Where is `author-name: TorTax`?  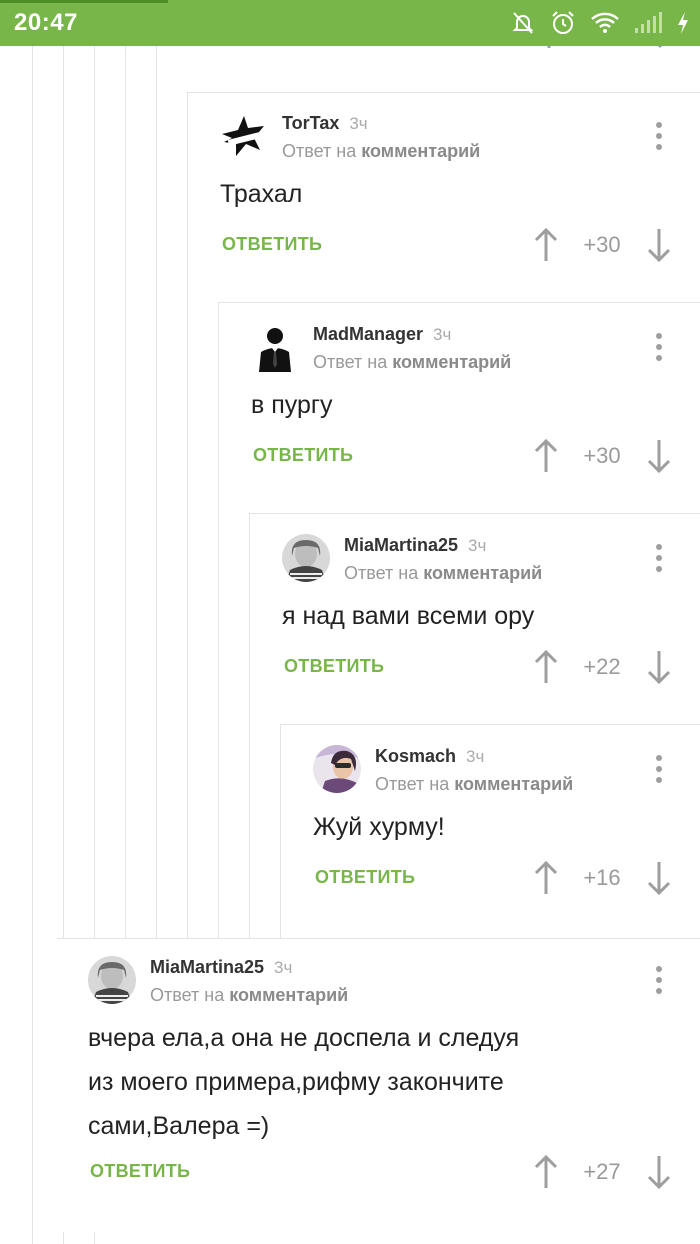
author-name: TorTax is located at coordinates (310, 123).